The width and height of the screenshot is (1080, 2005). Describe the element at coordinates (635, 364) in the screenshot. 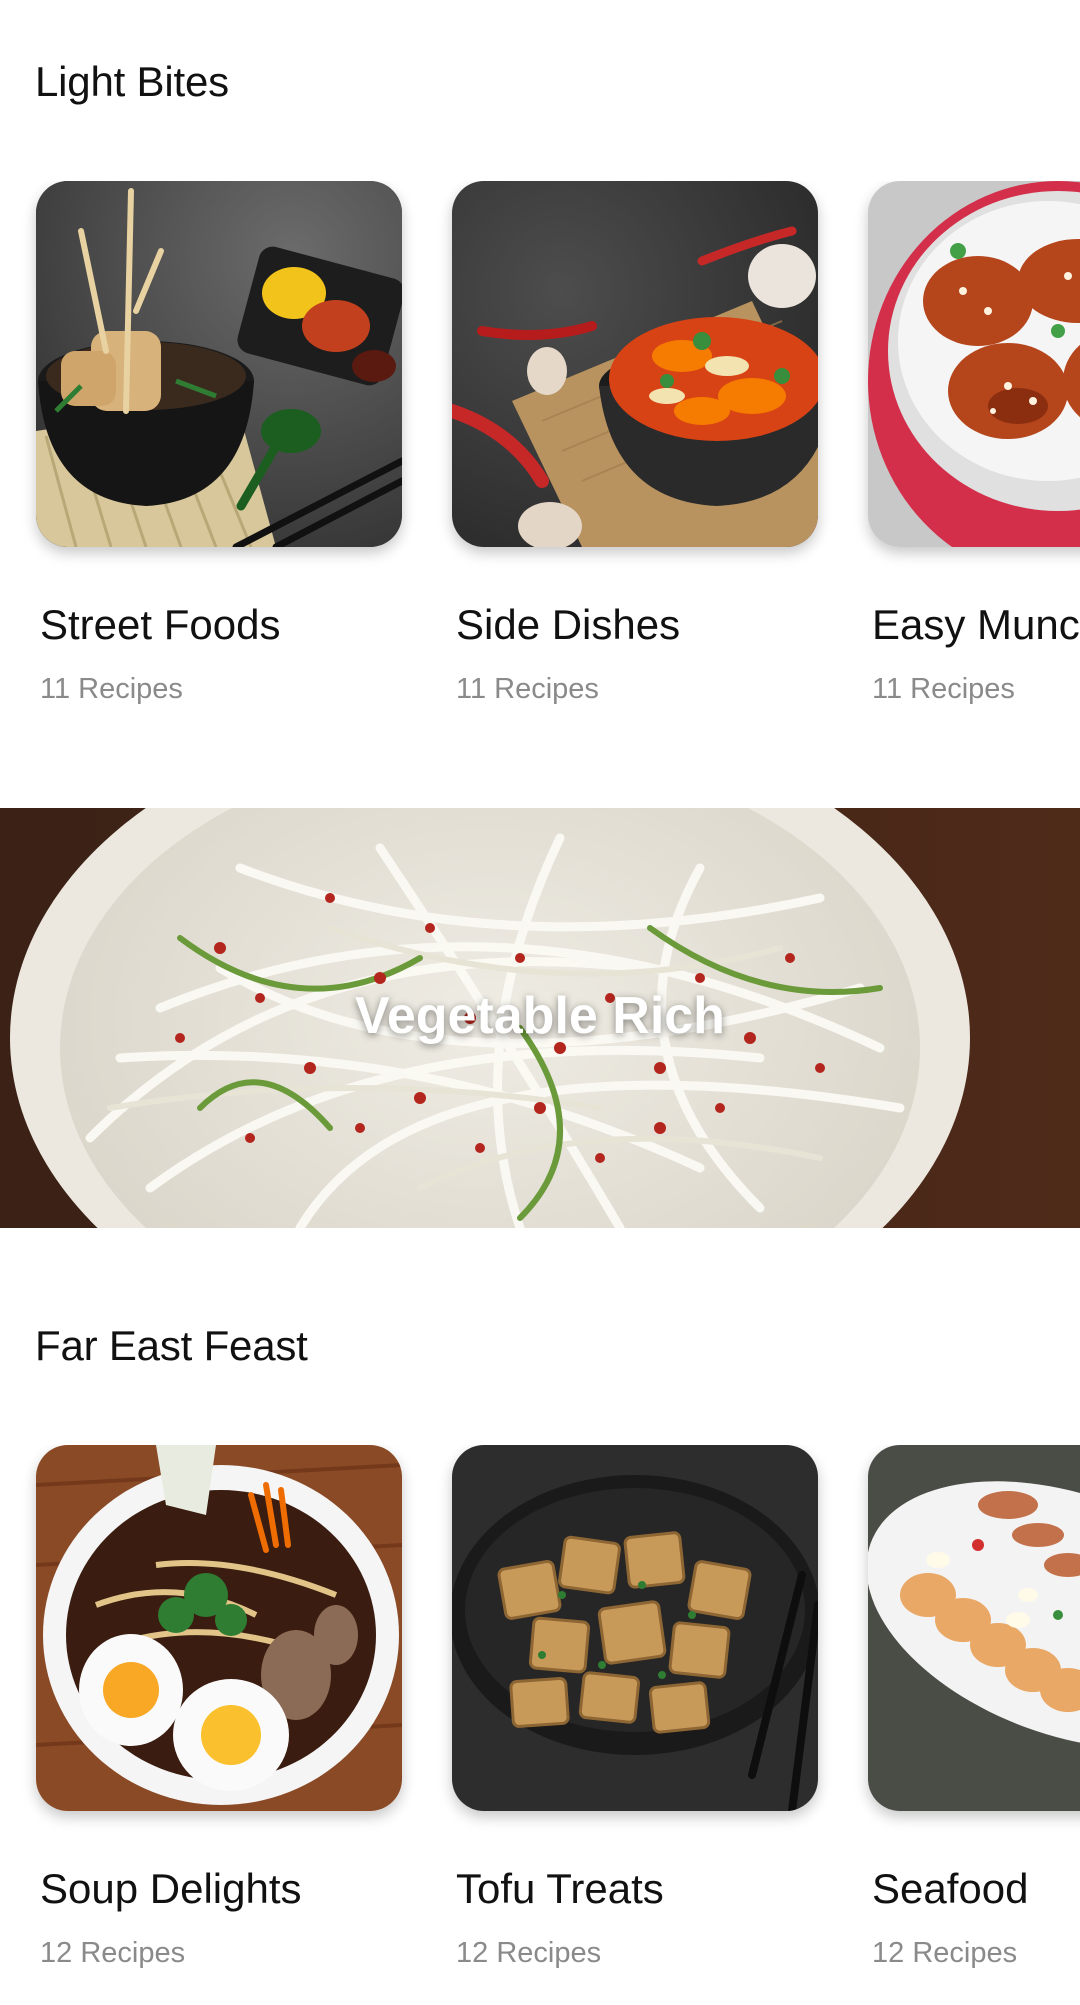

I see `side-dishes-image` at that location.